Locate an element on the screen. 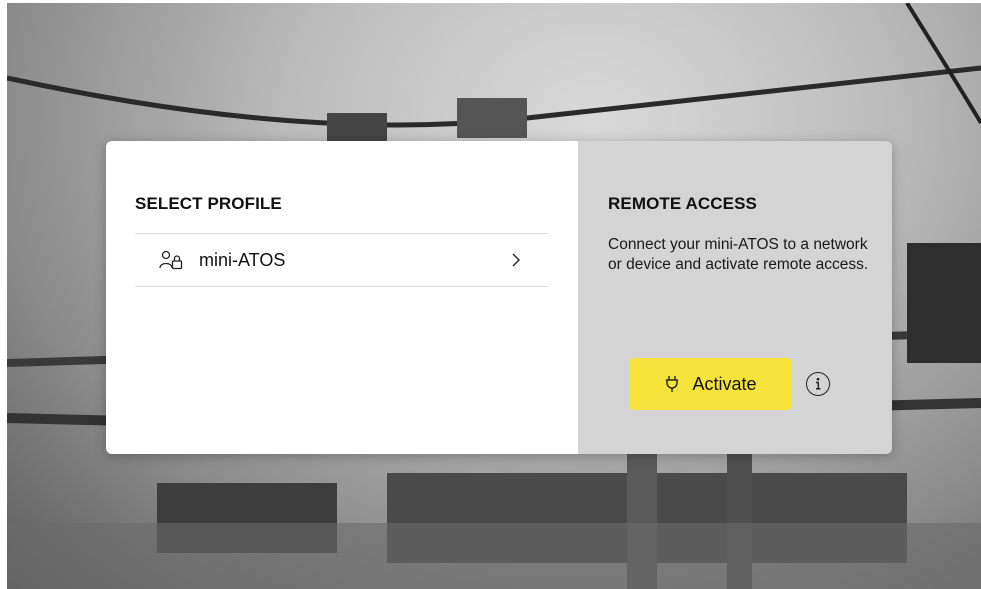 The image size is (981, 589). profile-item-mini-atos: mini-ATOS is located at coordinates (342, 260).